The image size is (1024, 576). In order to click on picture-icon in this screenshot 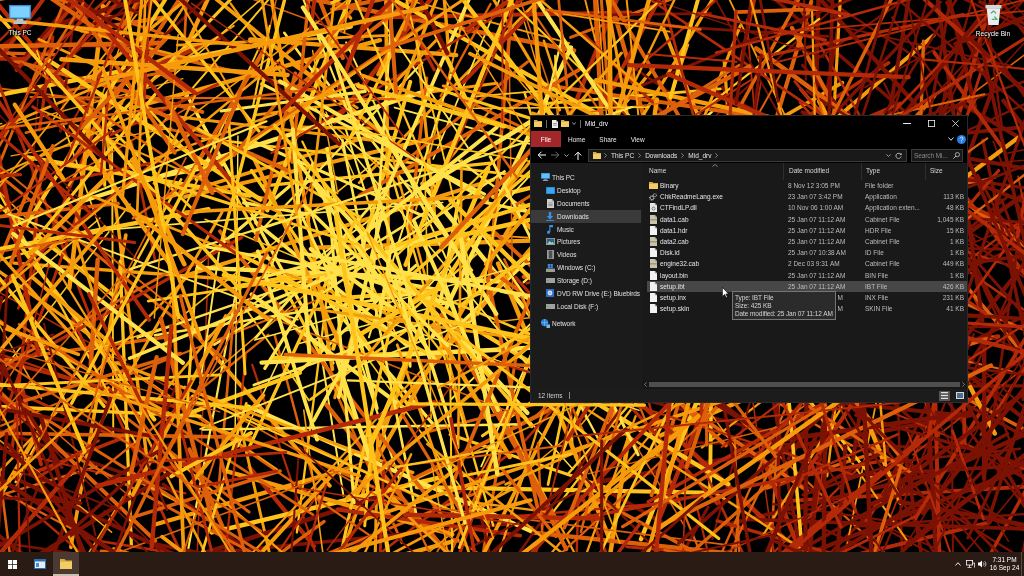, I will do `click(550, 242)`.